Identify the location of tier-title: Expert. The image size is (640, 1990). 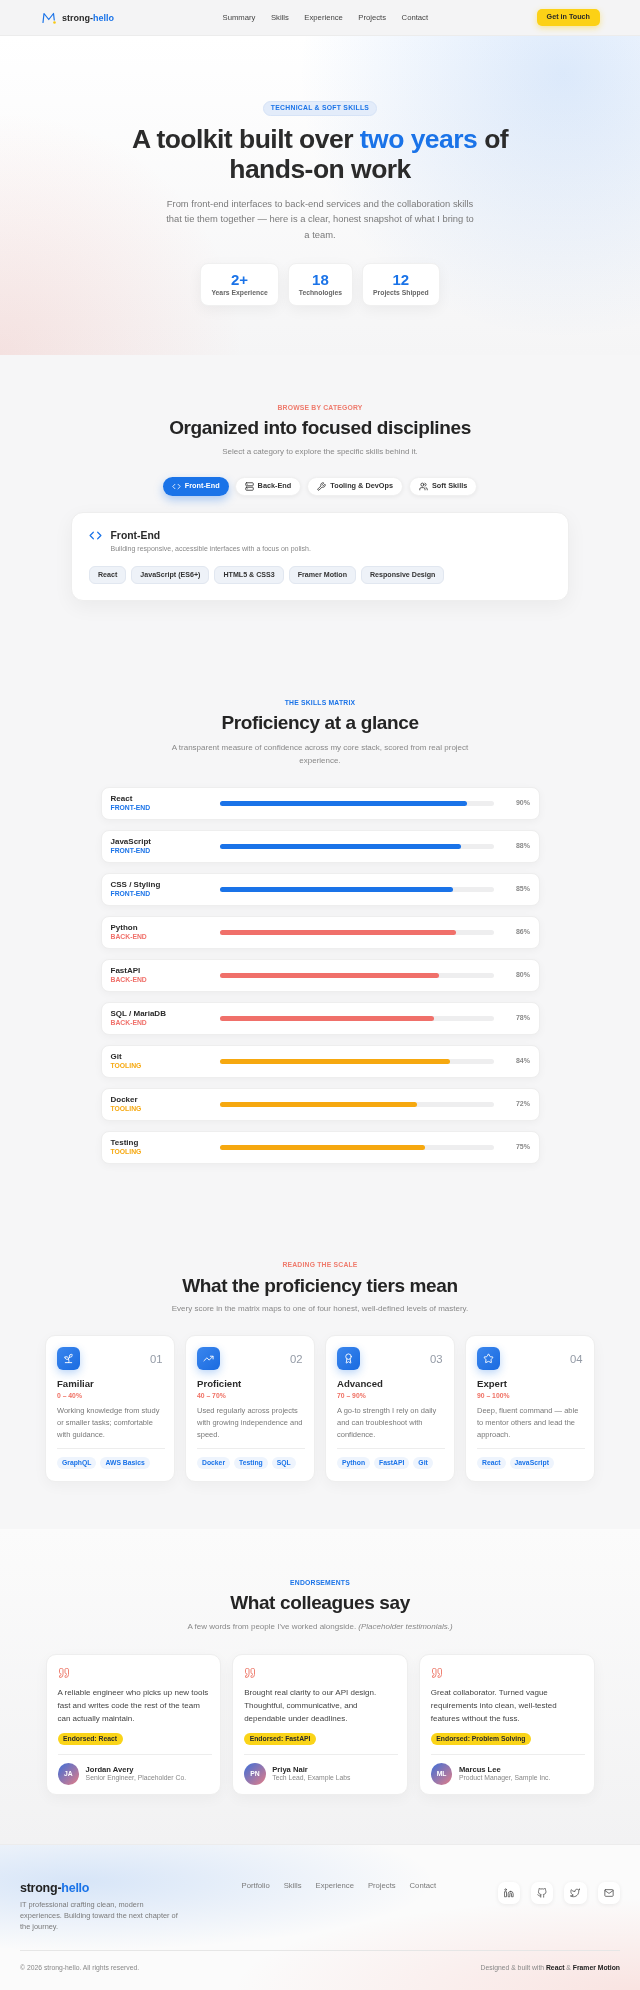
(492, 1384).